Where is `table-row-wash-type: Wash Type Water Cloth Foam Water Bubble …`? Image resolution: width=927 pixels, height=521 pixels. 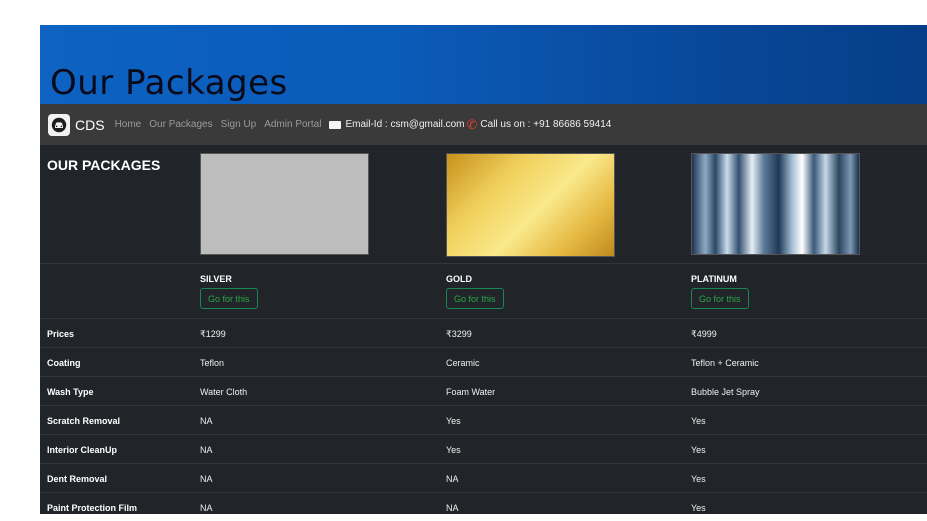
table-row-wash-type: Wash Type Water Cloth Foam Water Bubble … is located at coordinates (483, 391).